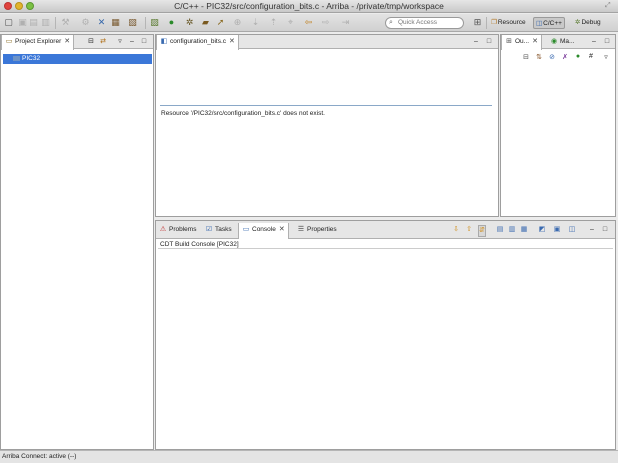 Image resolution: width=618 pixels, height=463 pixels. Describe the element at coordinates (542, 230) in the screenshot. I see `open-console-icon: ◩` at that location.